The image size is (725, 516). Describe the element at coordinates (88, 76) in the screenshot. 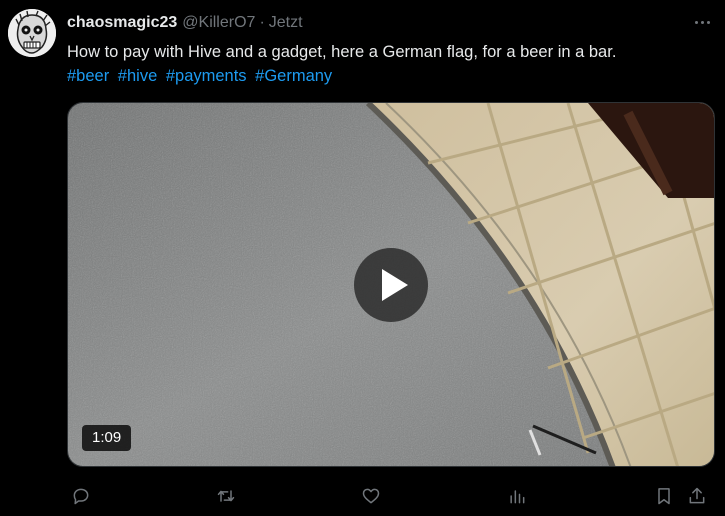

I see `hashtag-link: #beer` at that location.